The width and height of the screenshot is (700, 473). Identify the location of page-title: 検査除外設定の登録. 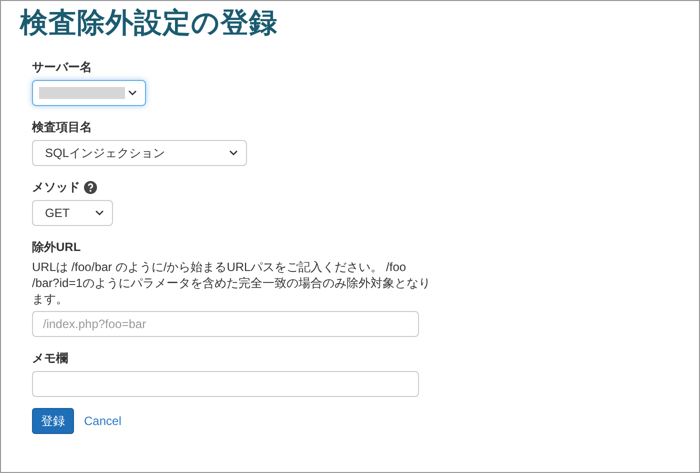
(148, 23).